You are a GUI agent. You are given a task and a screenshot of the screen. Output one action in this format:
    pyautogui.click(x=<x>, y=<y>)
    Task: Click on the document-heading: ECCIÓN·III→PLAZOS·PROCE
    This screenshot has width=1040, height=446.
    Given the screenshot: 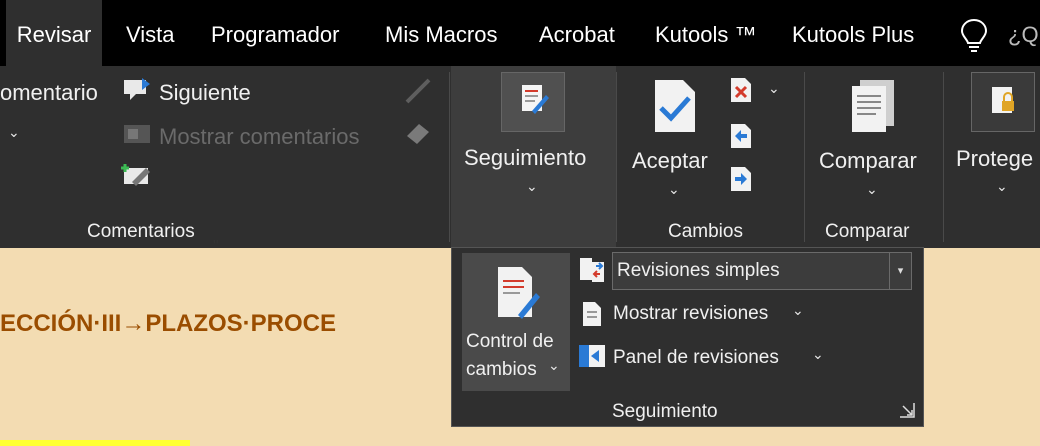 What is the action you would take?
    pyautogui.click(x=168, y=323)
    